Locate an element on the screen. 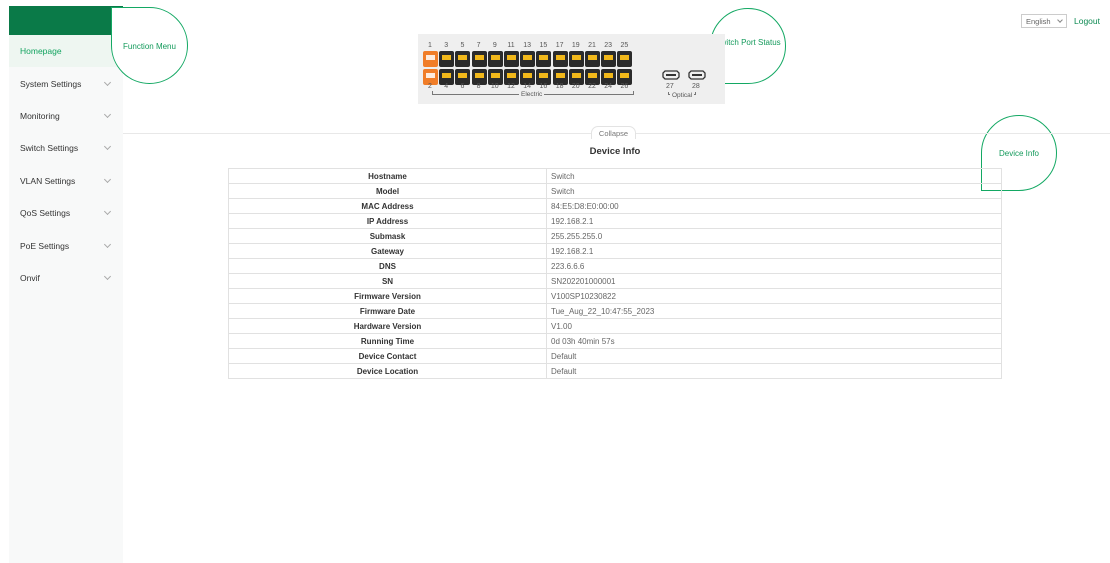 The height and width of the screenshot is (563, 1110). sidebar-item-label: VLAN Settings is located at coordinates (48, 180).